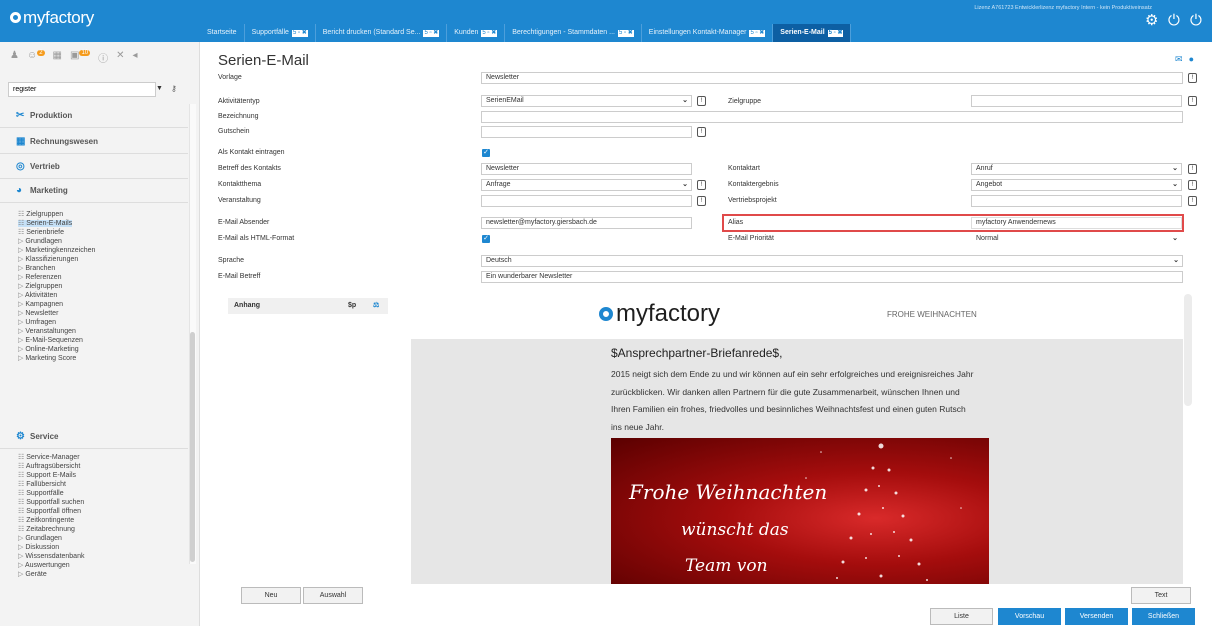 The width and height of the screenshot is (1212, 626). What do you see at coordinates (36, 58) in the screenshot?
I see `contacts-icon: ☺ 2` at bounding box center [36, 58].